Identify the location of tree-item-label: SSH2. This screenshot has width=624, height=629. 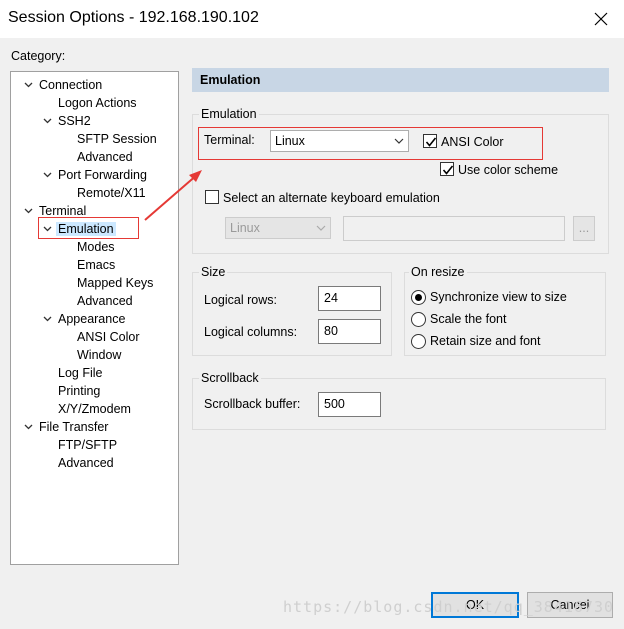
(74, 121).